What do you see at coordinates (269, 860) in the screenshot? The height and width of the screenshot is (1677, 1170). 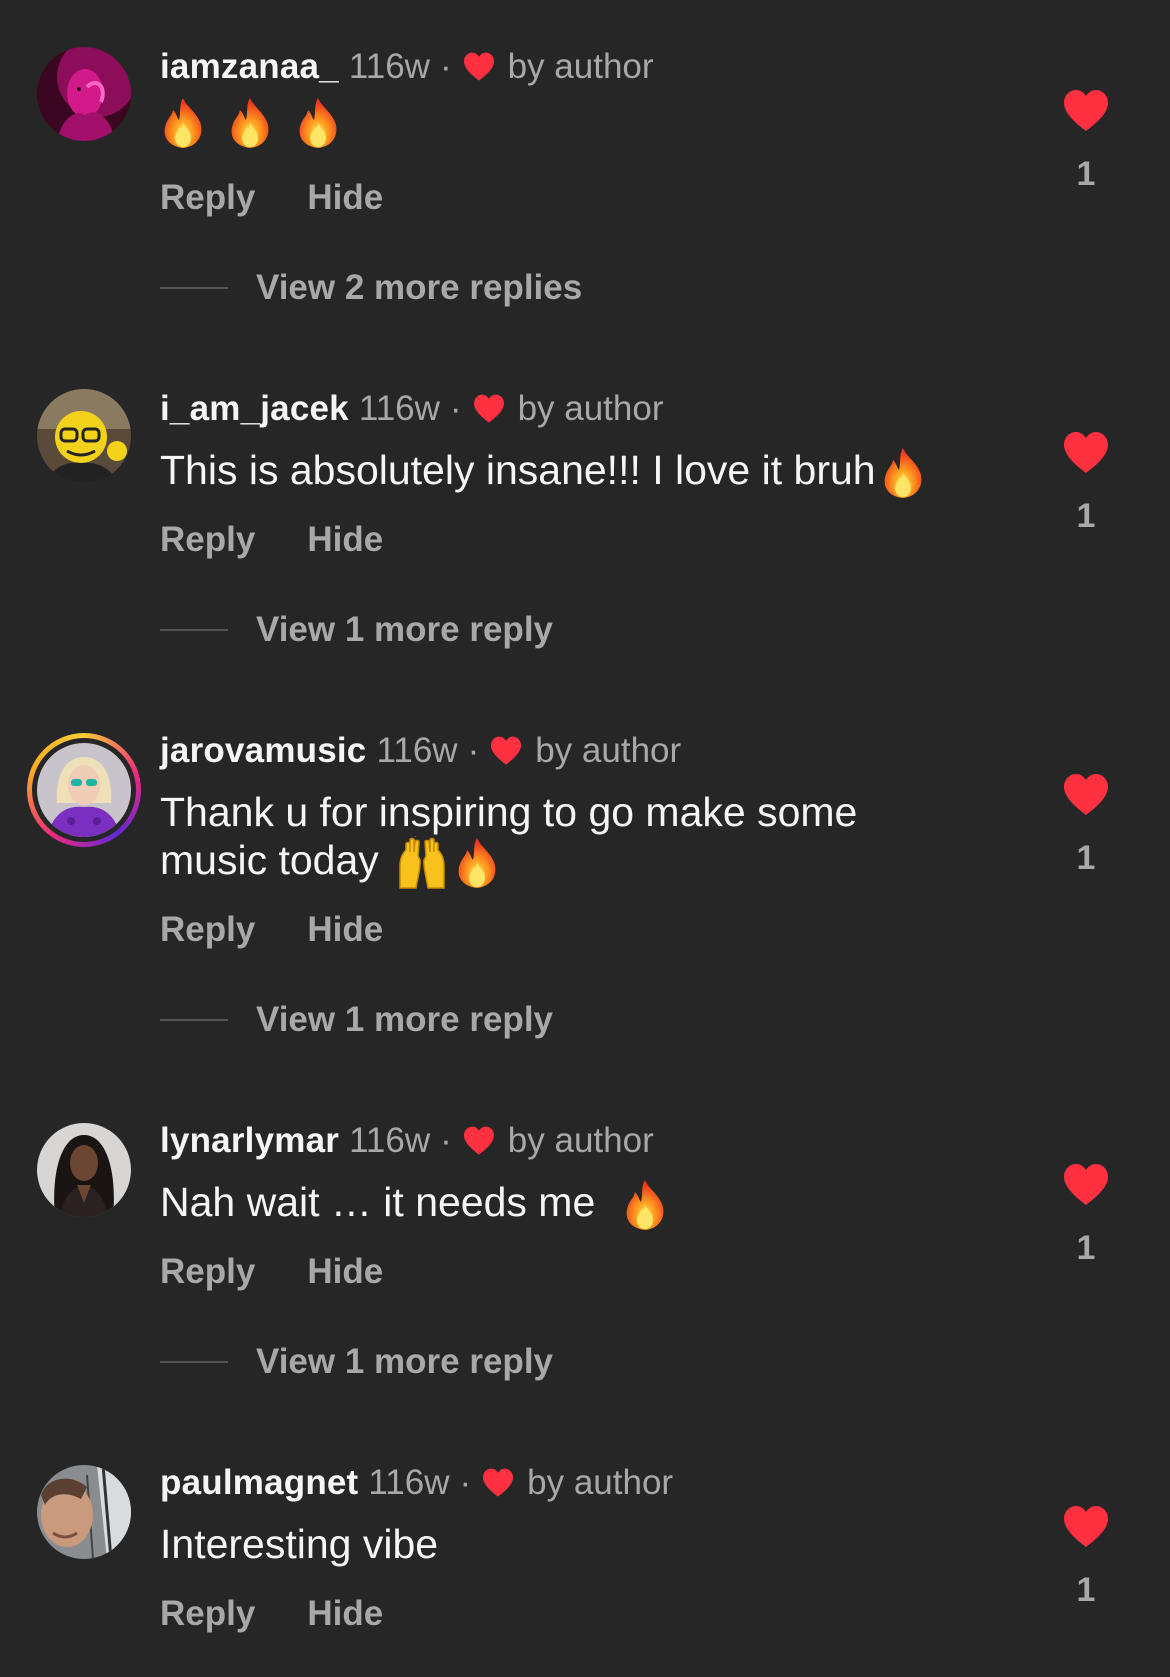 I see `comment-text-line: music today` at bounding box center [269, 860].